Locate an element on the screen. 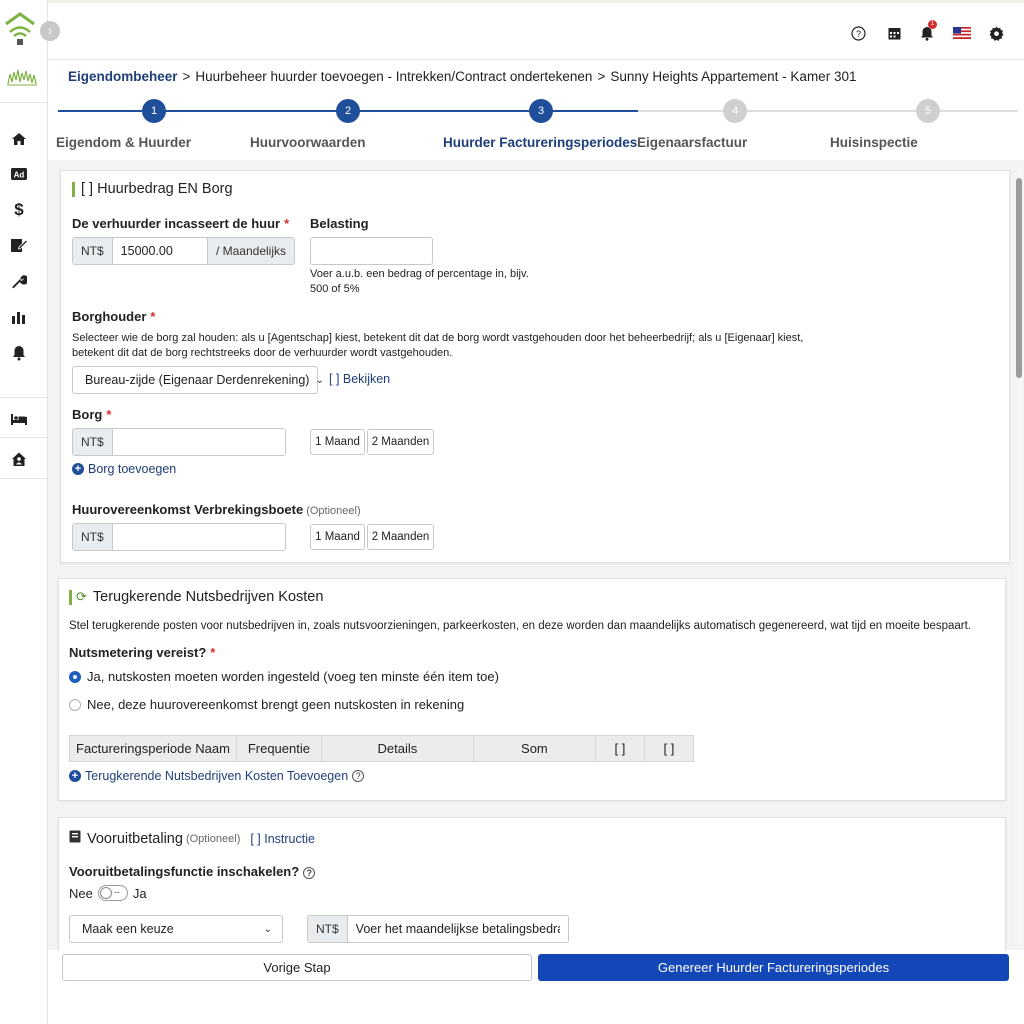  notification-bell-icon: 1 is located at coordinates (927, 31).